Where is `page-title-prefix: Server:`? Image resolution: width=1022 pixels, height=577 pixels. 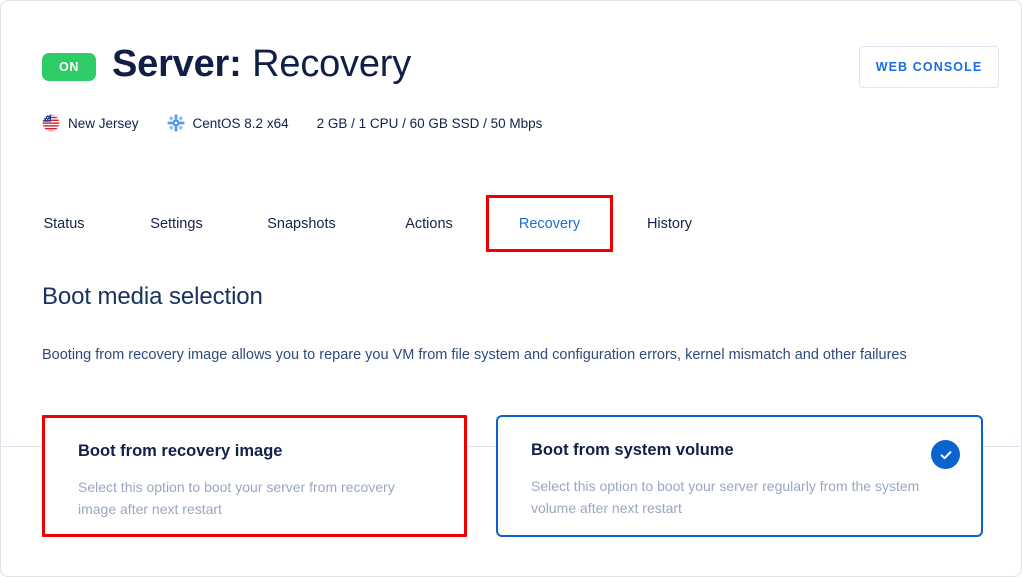
page-title-prefix: Server: is located at coordinates (177, 64).